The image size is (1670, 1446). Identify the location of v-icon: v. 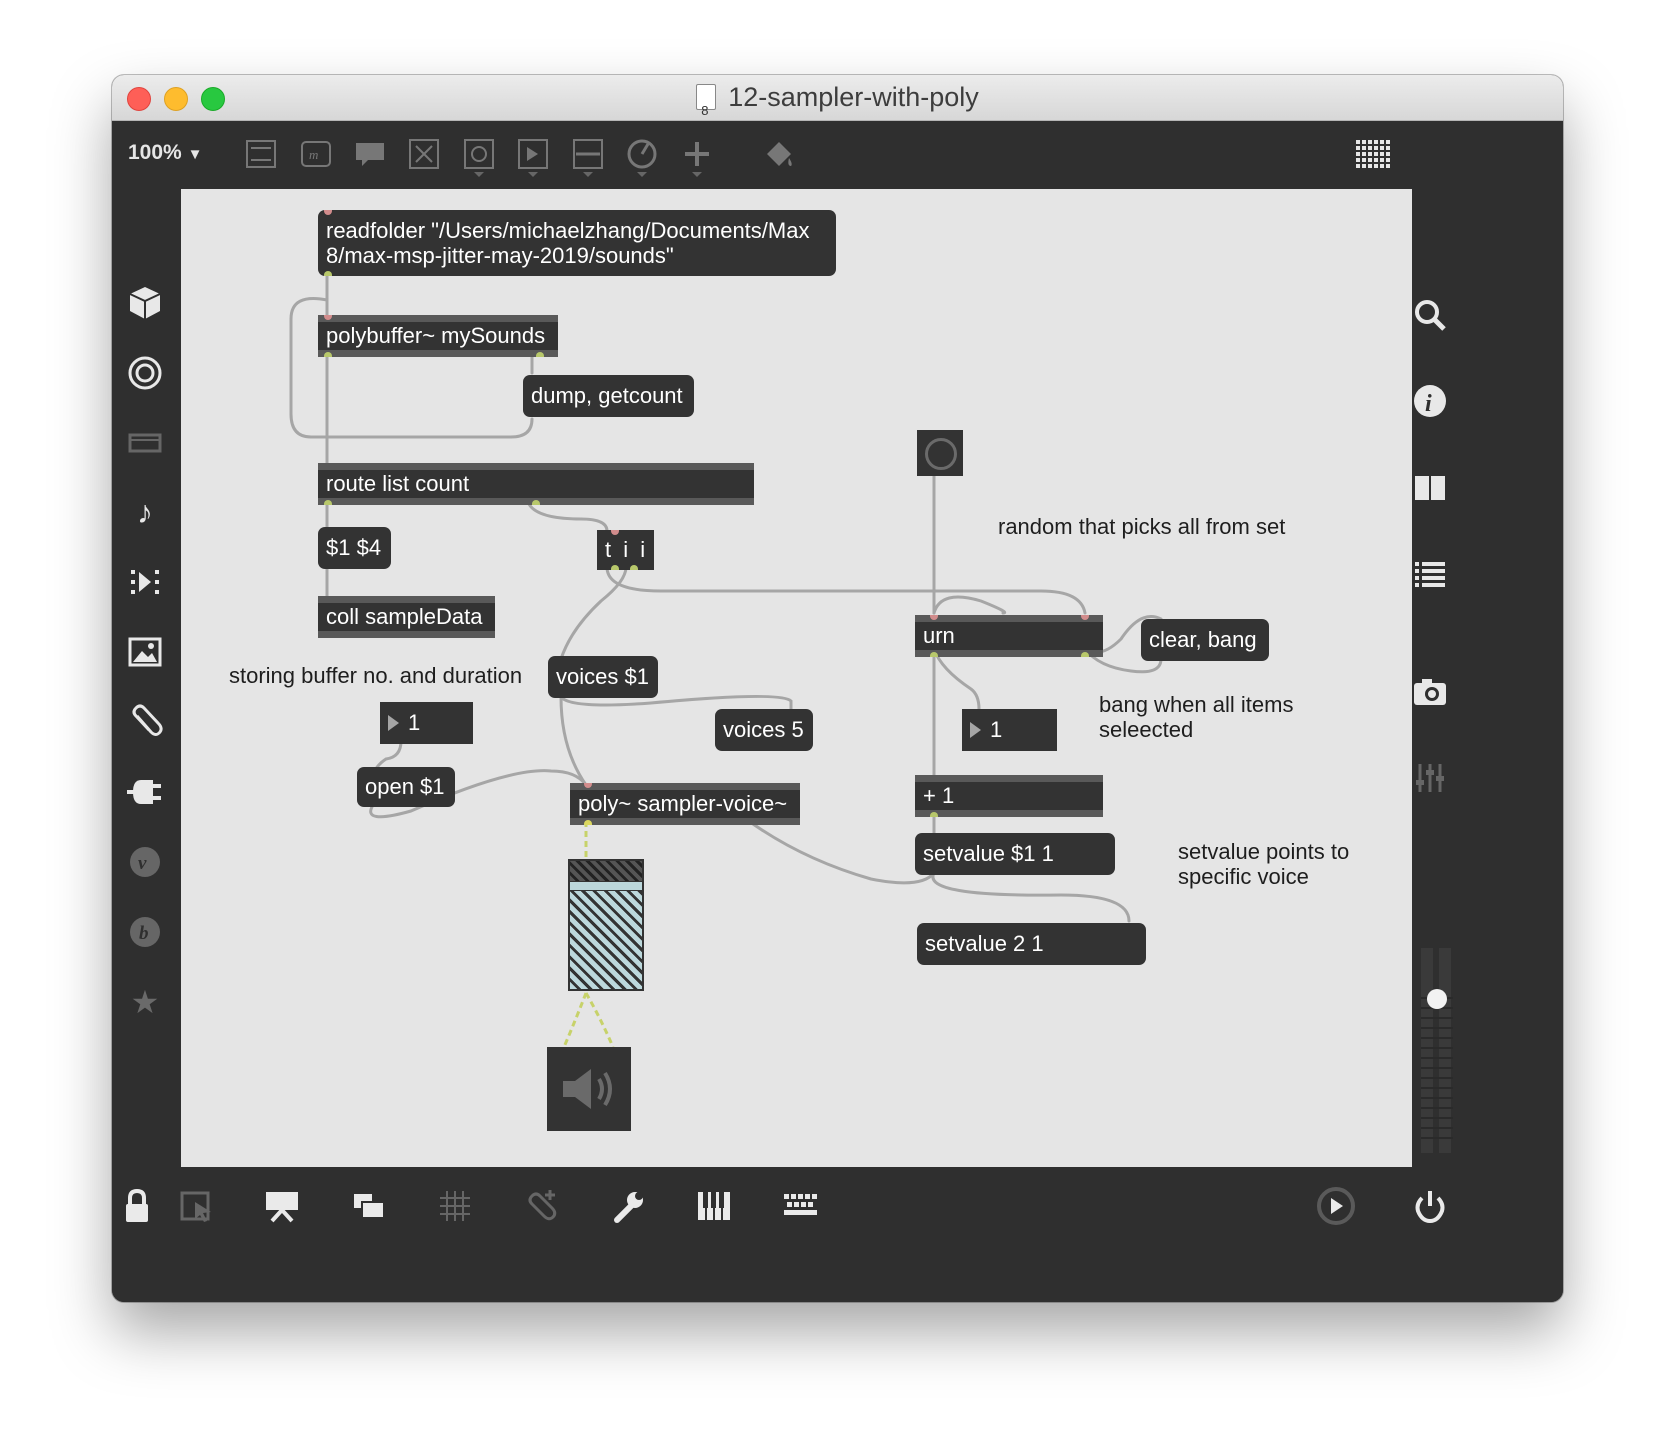
(145, 862).